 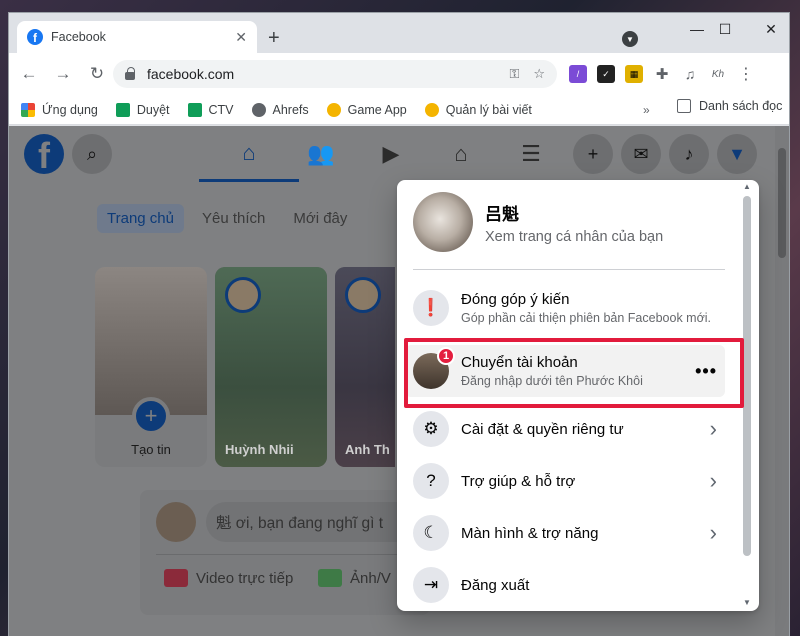 What do you see at coordinates (737, 154) in the screenshot?
I see `account-chevron-down-icon: ▼` at bounding box center [737, 154].